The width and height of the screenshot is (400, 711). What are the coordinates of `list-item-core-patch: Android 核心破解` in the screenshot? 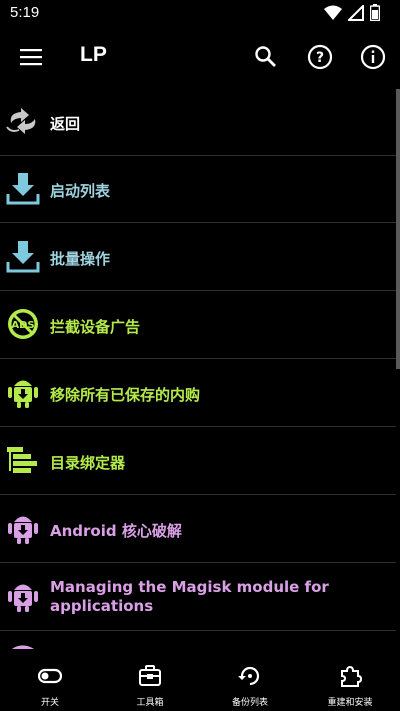 It's located at (198, 529).